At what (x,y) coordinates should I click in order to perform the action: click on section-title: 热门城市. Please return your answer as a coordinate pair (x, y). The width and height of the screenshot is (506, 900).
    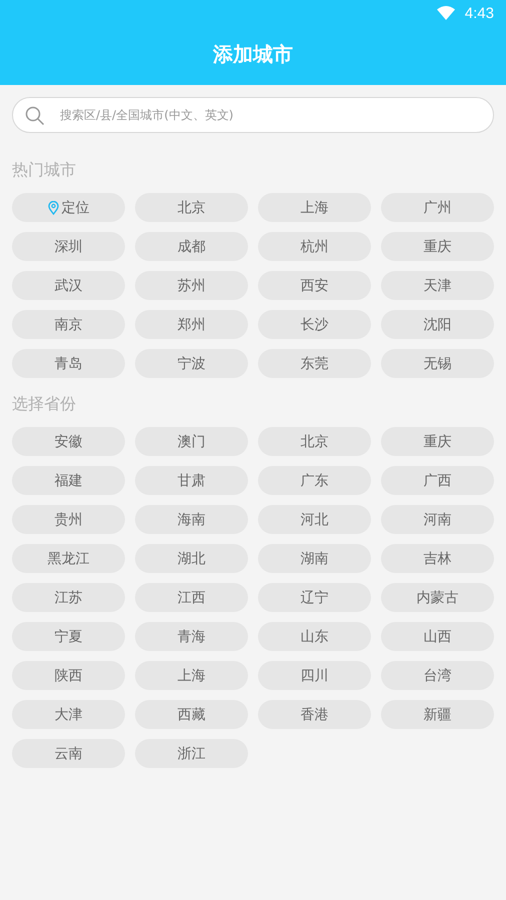
    Looking at the image, I should click on (44, 170).